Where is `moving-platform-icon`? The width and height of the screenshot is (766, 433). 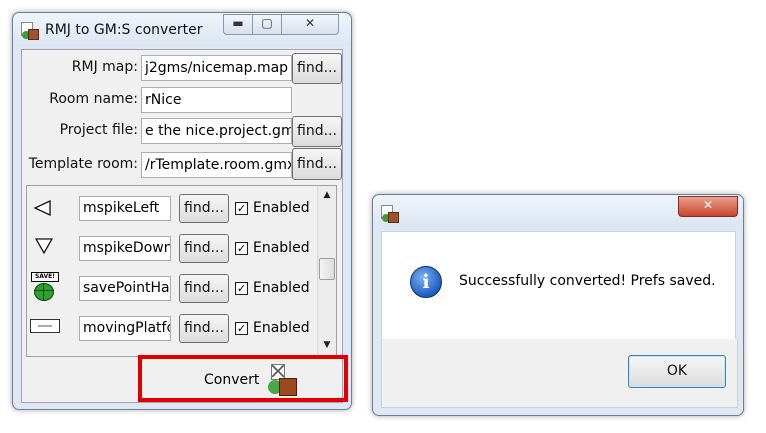 moving-platform-icon is located at coordinates (45, 326).